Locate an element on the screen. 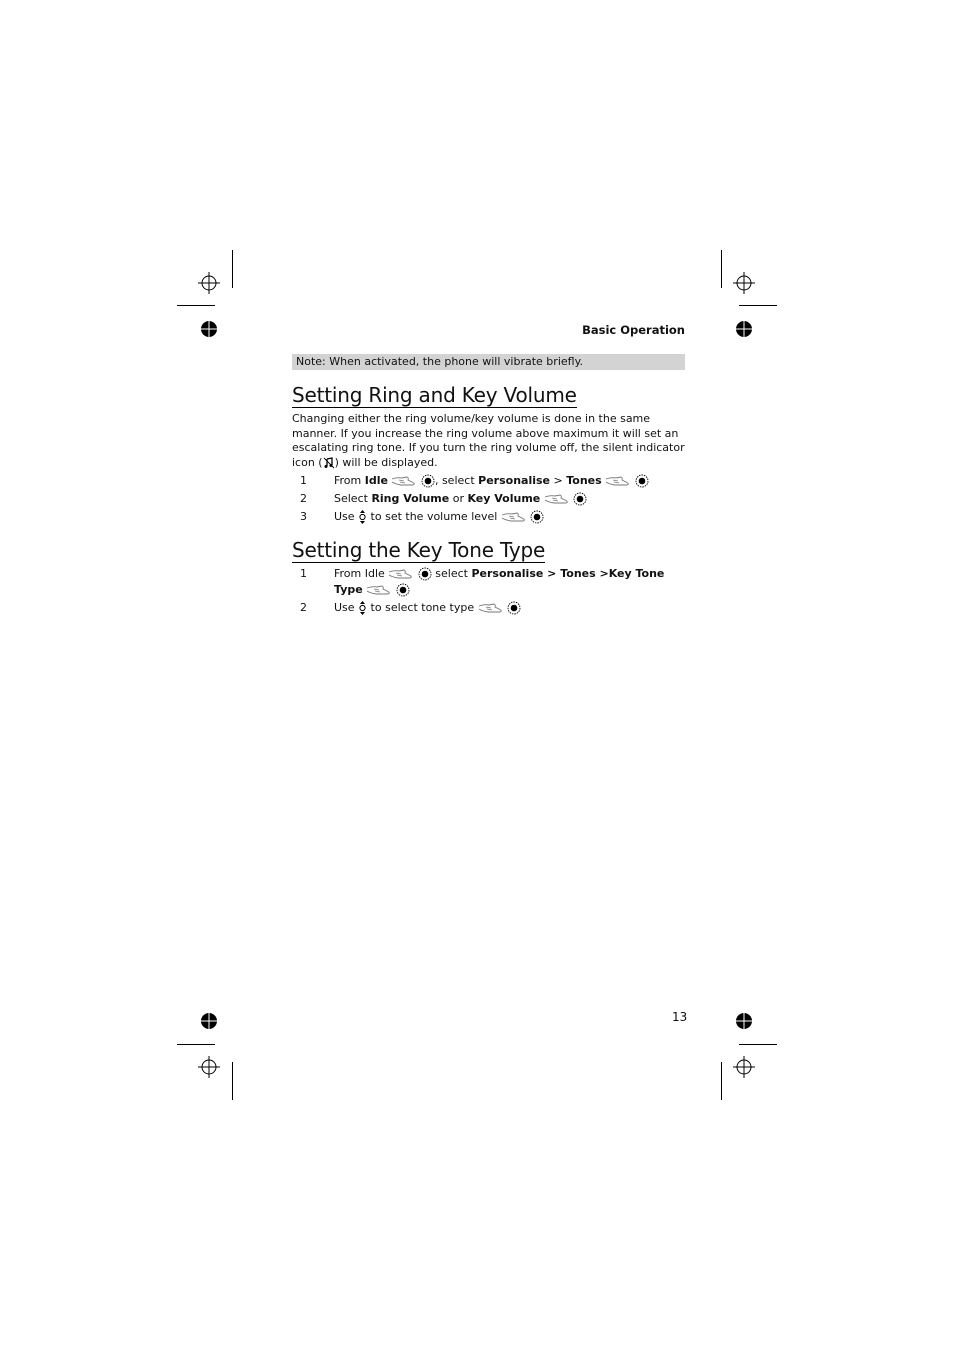 The image size is (954, 1351). step-text-part: to select tone type is located at coordinates (422, 607).